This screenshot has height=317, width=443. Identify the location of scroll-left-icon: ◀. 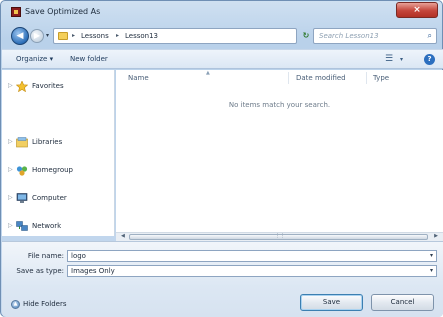
(123, 236).